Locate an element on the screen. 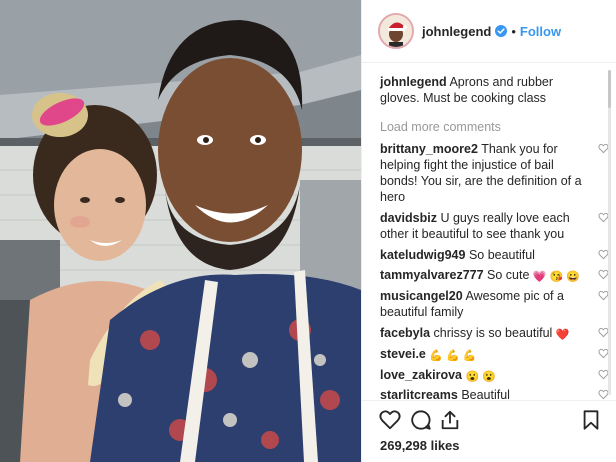  comment-text: So cute is located at coordinates (508, 275).